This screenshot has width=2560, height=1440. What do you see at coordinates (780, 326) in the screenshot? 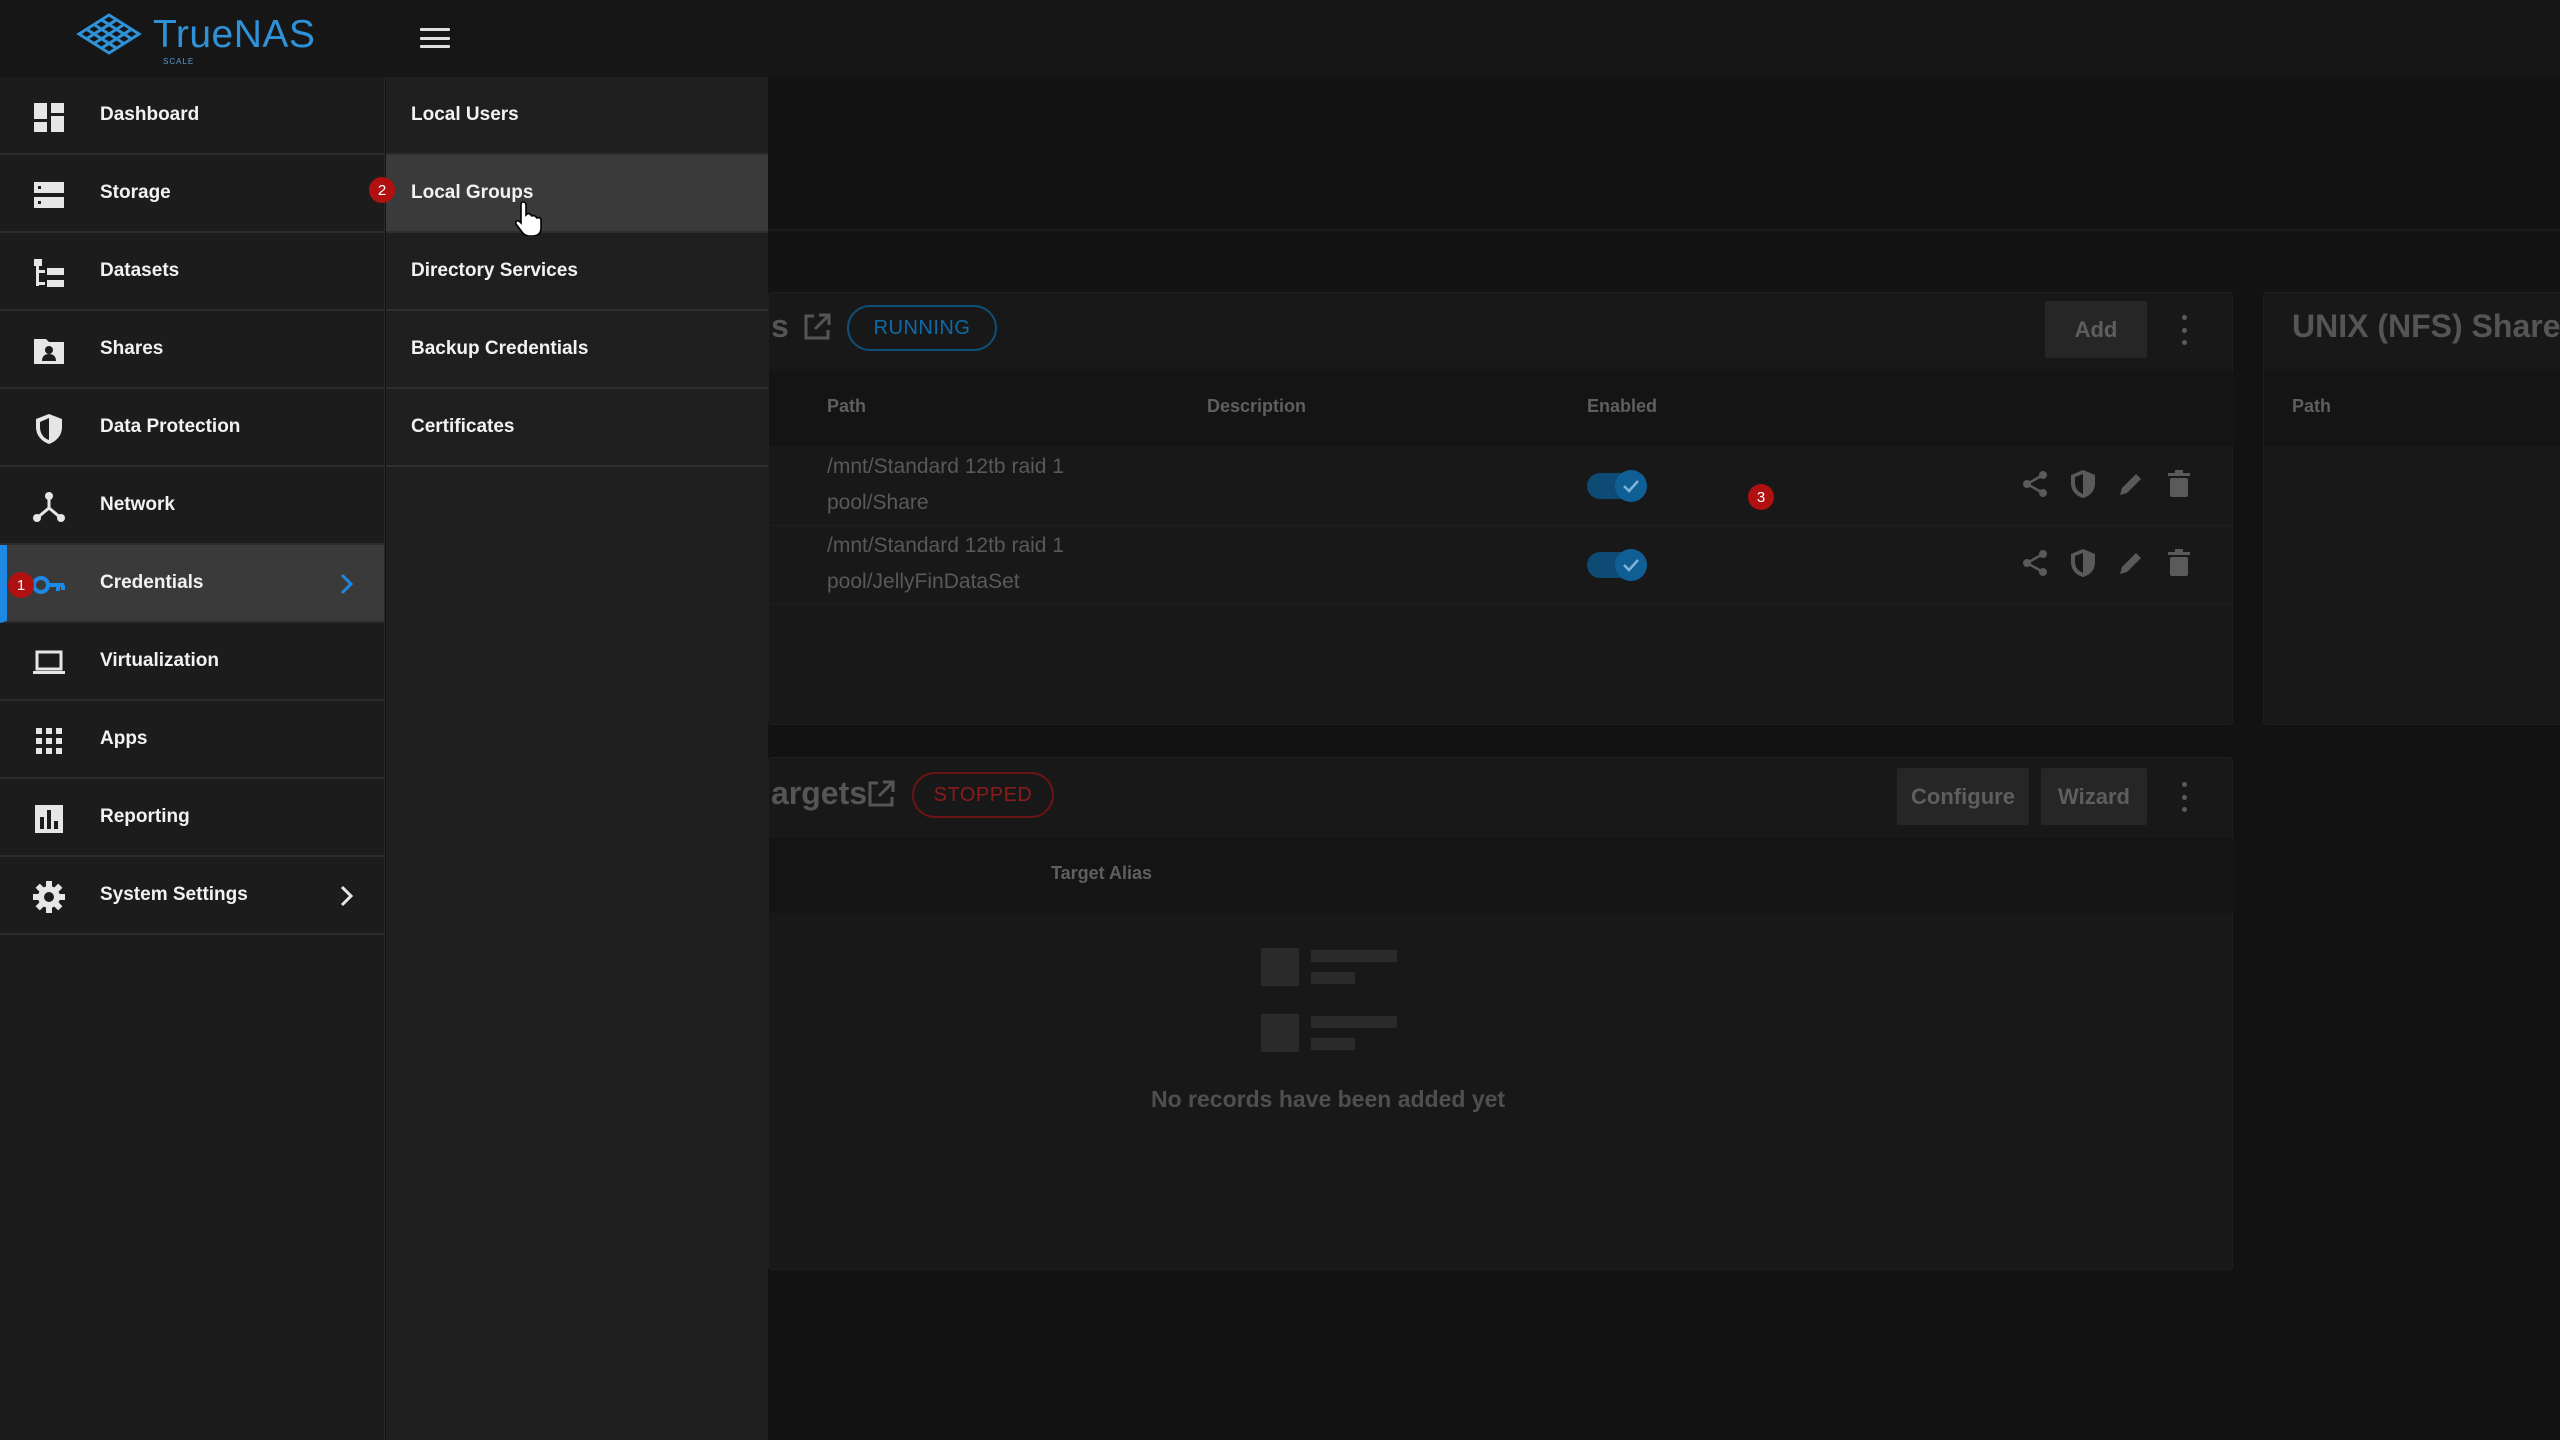
I see `smb-card-title: s` at bounding box center [780, 326].